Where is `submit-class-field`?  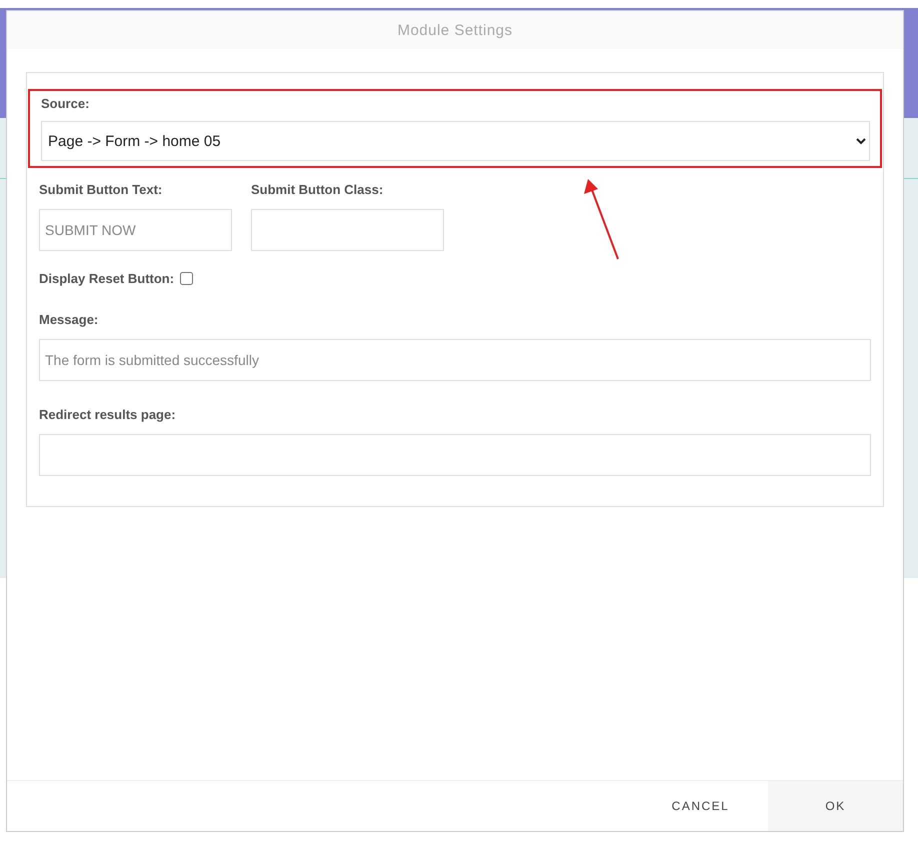 submit-class-field is located at coordinates (347, 230).